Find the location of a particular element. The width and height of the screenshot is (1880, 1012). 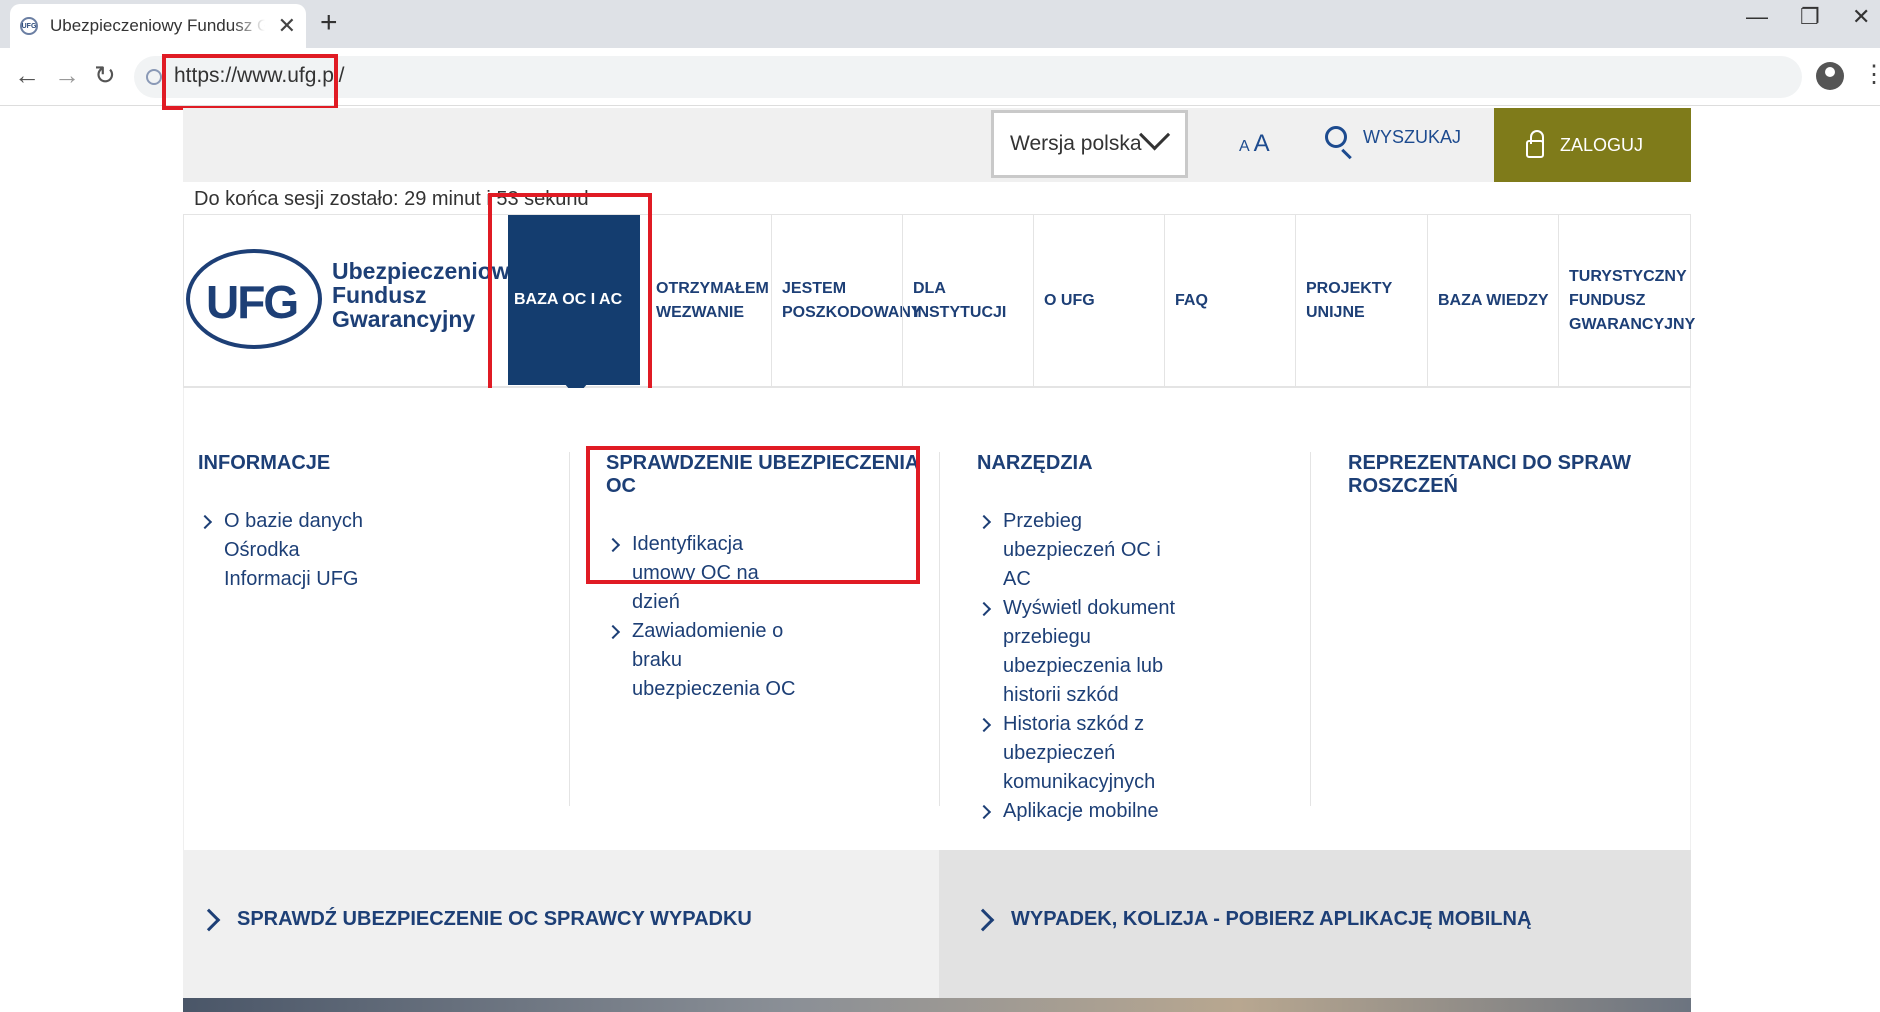

minimize-icon: — is located at coordinates (1757, 17).